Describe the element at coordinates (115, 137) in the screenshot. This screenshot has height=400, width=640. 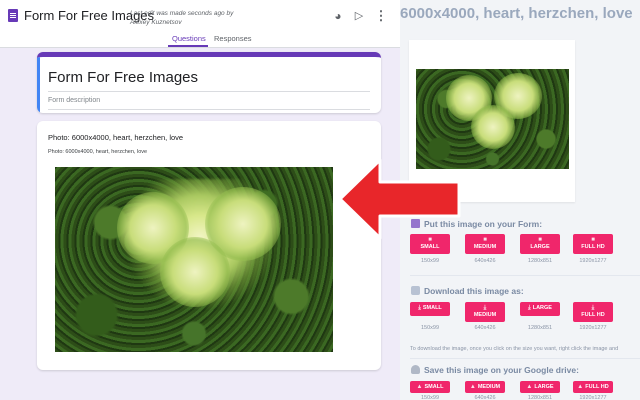
I see `question-title: Photo: 6000x4000, heart, herzchen, love` at that location.